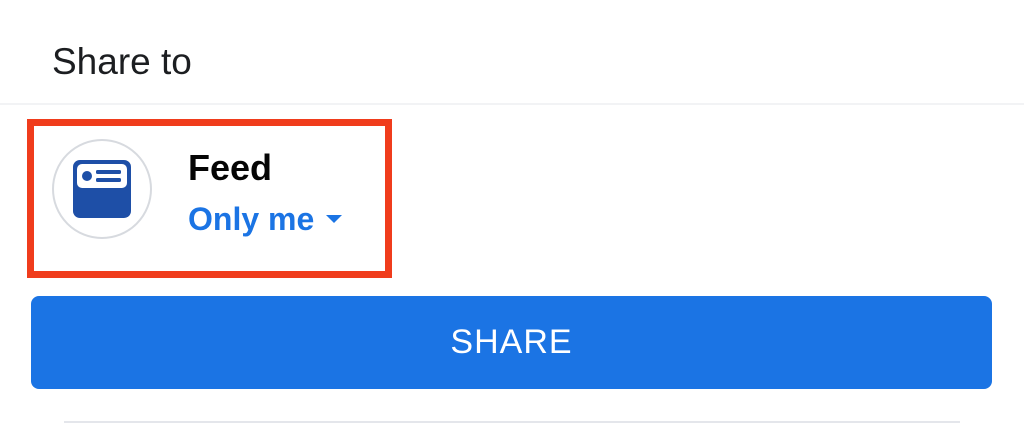 This screenshot has height=426, width=1024. Describe the element at coordinates (251, 219) in the screenshot. I see `privacy-label: Only me` at that location.